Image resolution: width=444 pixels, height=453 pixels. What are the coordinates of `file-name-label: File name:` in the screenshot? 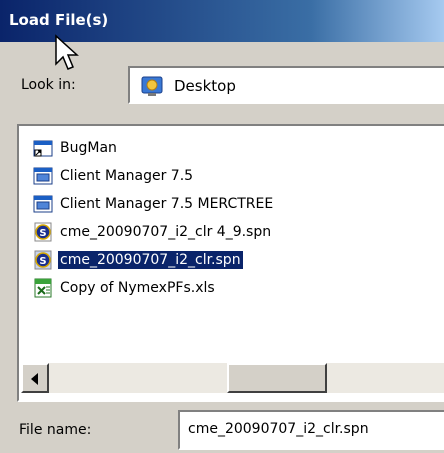 It's located at (55, 430).